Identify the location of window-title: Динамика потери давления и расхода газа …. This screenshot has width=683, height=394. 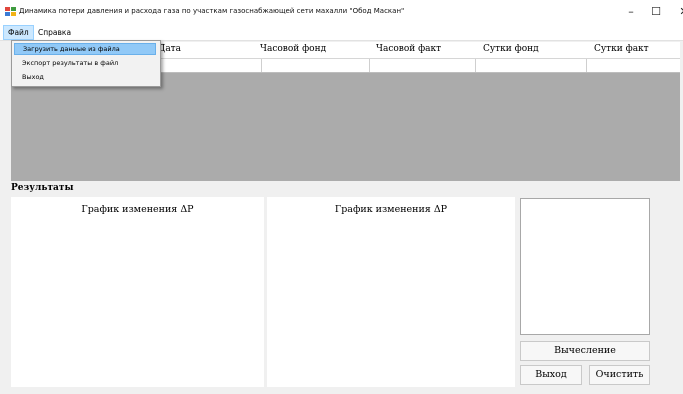
(212, 11).